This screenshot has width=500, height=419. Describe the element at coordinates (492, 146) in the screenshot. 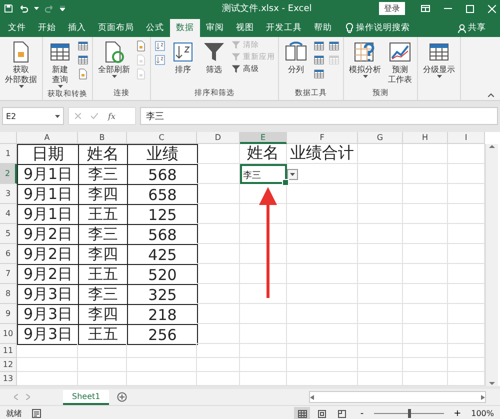

I see `scroll-up-icon` at that location.